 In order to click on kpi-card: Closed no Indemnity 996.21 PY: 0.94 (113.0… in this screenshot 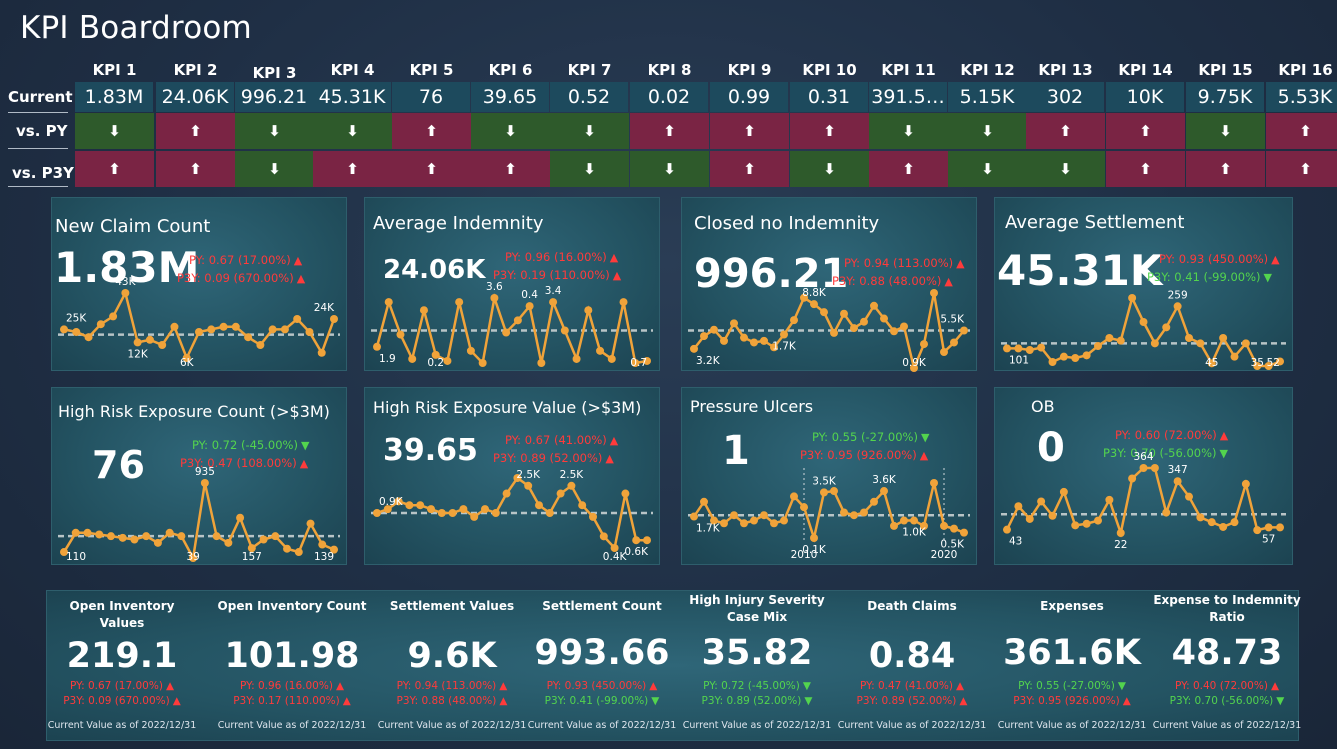, I will do `click(829, 284)`.